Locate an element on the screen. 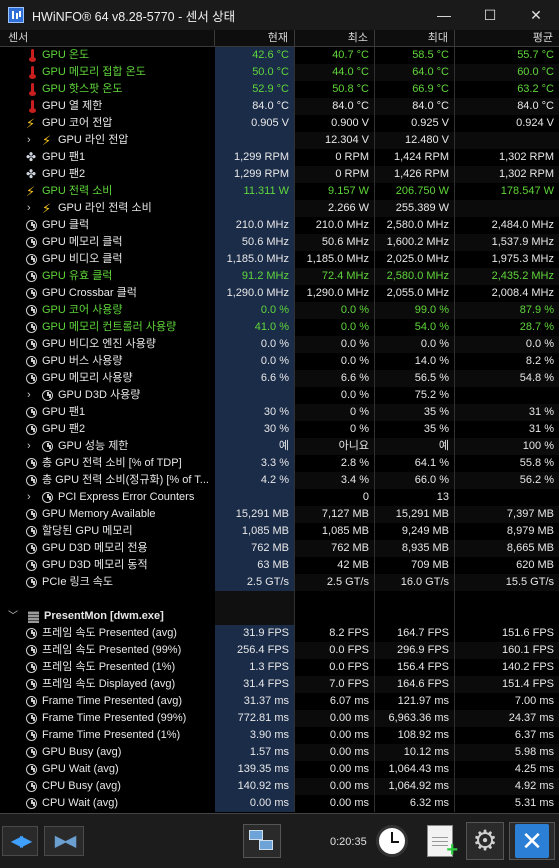 This screenshot has width=559, height=868. sensor-row: GPU 메모리 사용량 6.6 % 6.6 % 56.5 % 54.8 % is located at coordinates (279, 378).